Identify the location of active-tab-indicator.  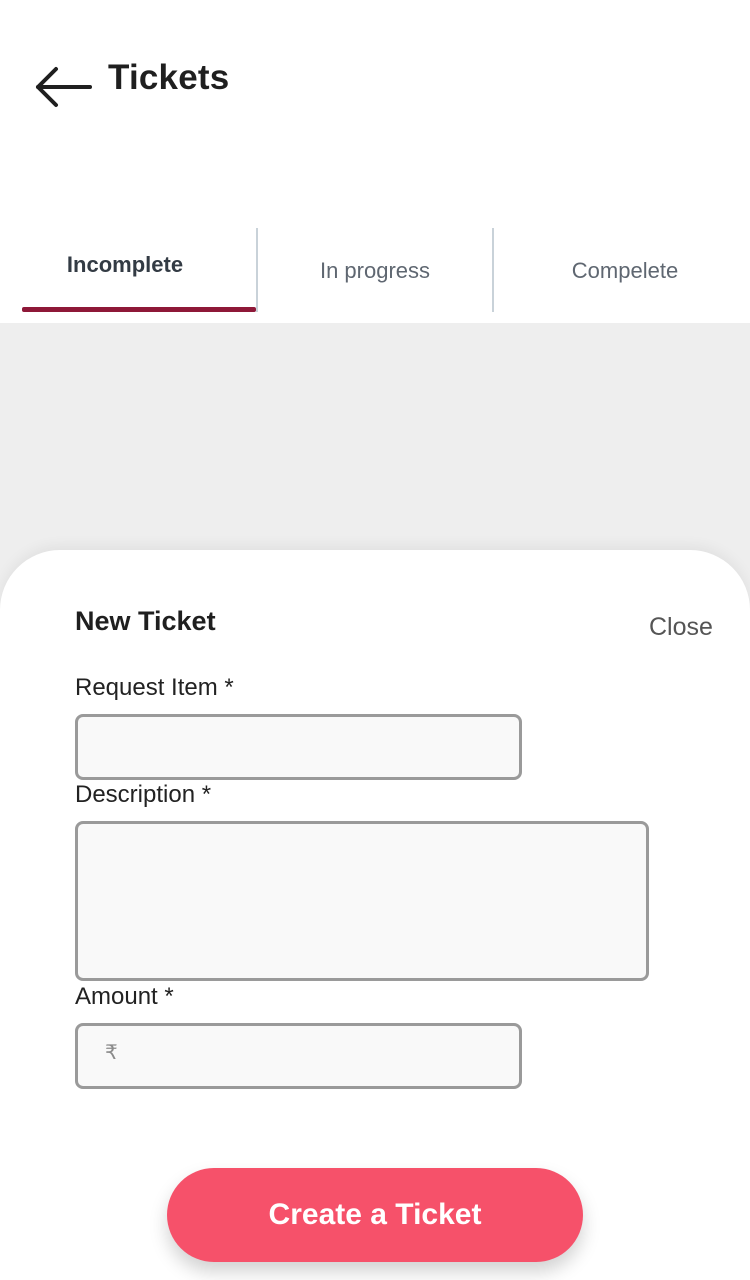
(139, 309).